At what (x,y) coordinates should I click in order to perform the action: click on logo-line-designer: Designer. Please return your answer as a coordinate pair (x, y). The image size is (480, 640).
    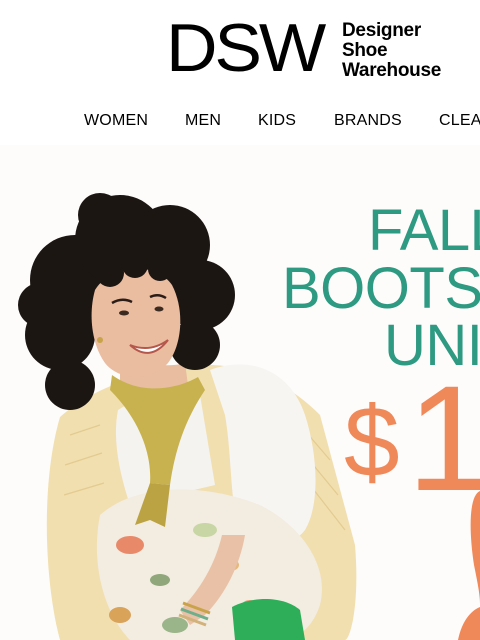
    Looking at the image, I should click on (381, 30).